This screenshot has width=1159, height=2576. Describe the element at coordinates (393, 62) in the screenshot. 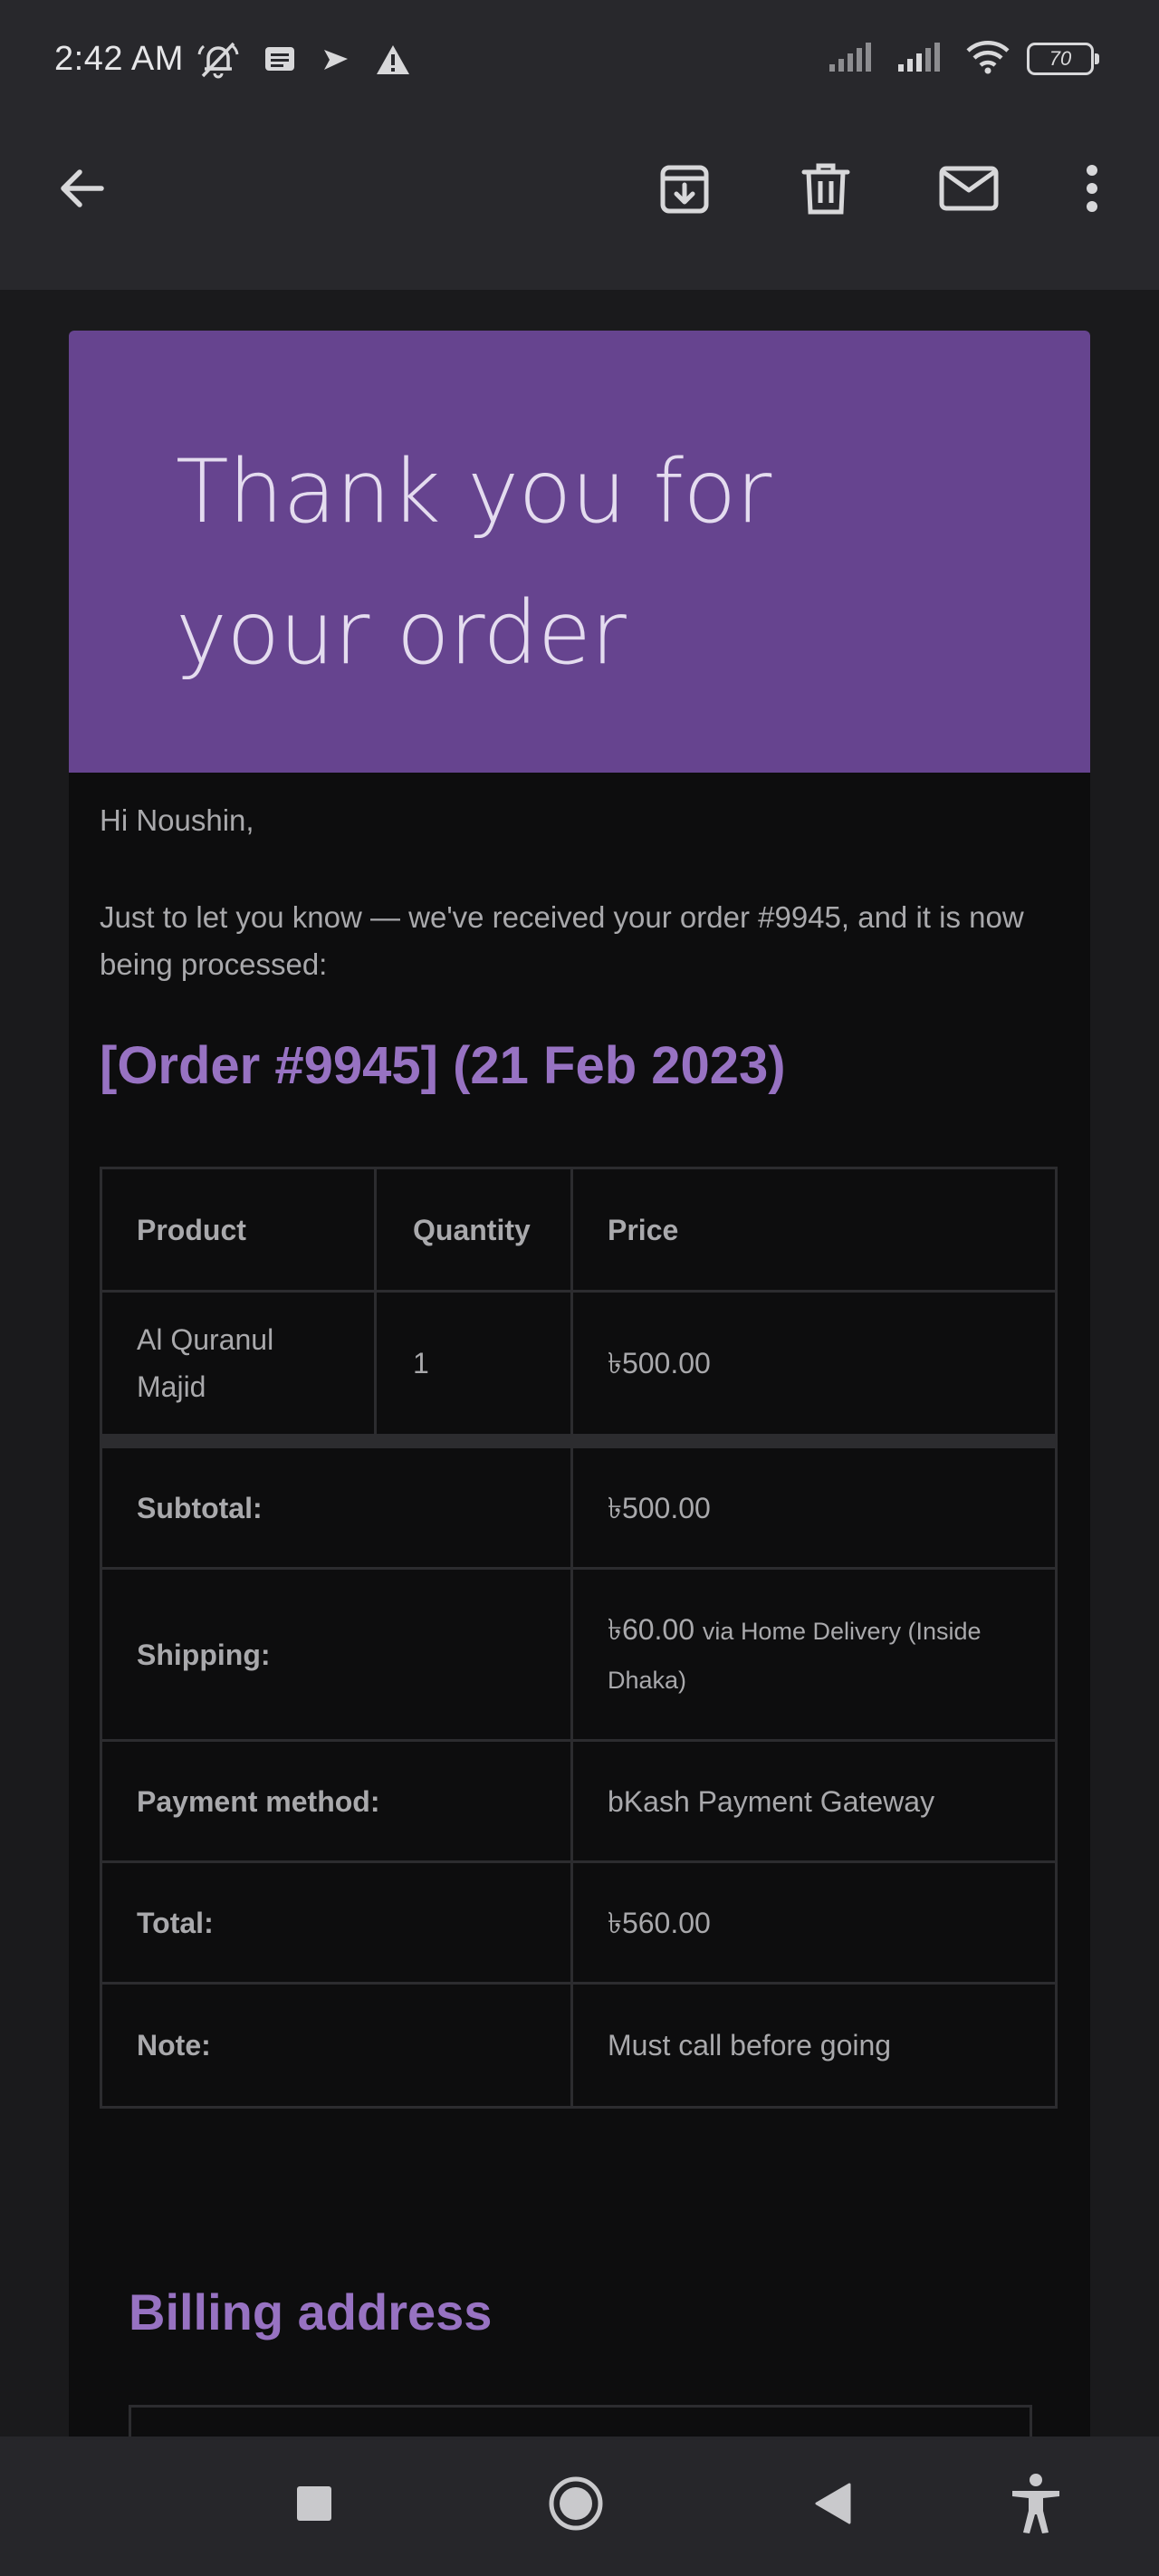

I see `warning-icon` at that location.